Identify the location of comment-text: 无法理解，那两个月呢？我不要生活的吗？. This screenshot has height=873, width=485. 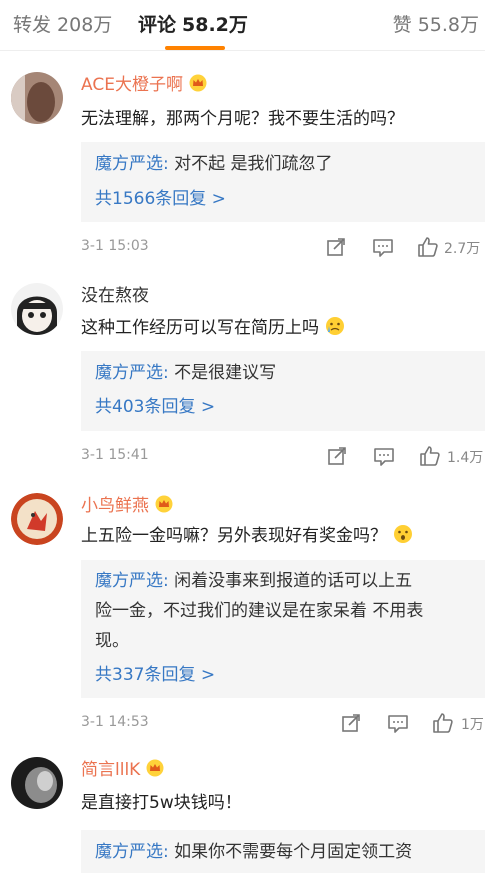
(242, 119).